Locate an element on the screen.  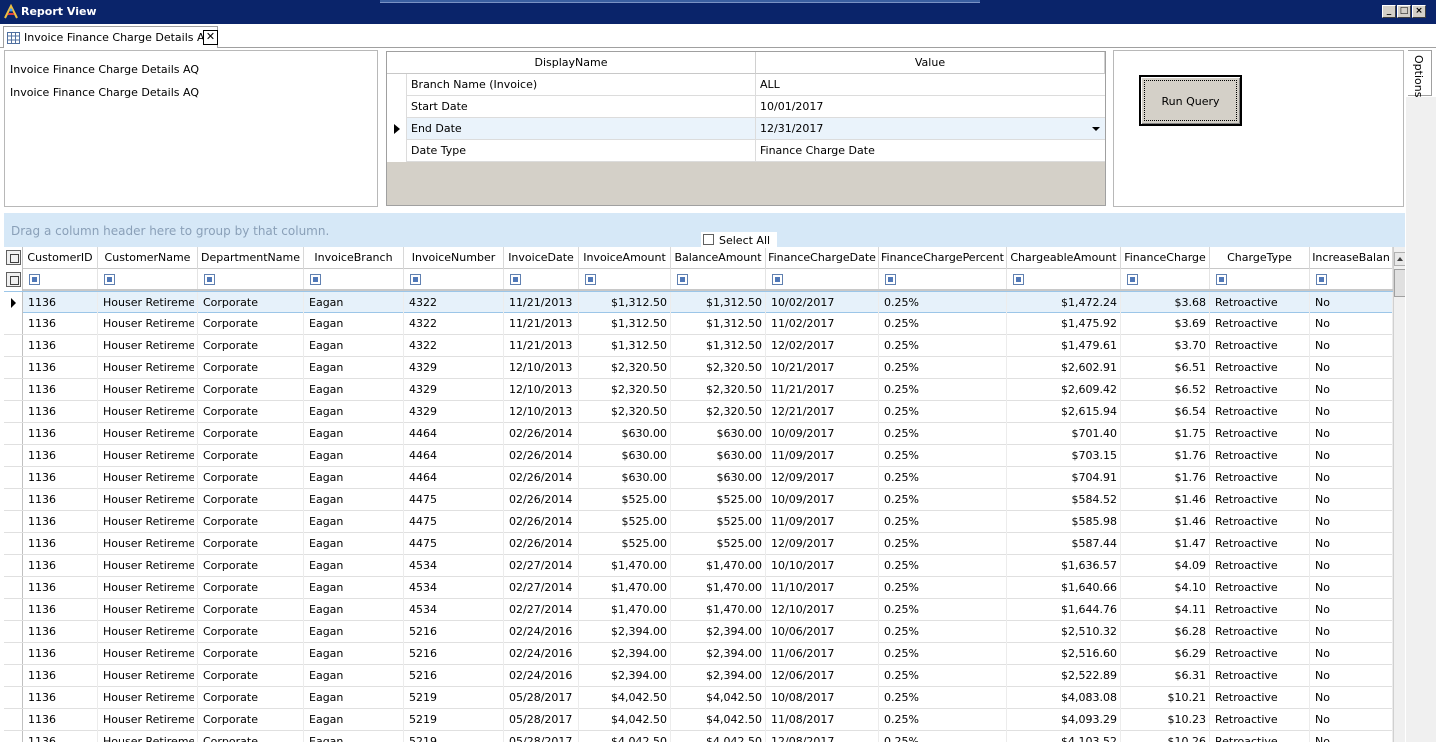
filter-cell-customer-name is located at coordinates (148, 279).